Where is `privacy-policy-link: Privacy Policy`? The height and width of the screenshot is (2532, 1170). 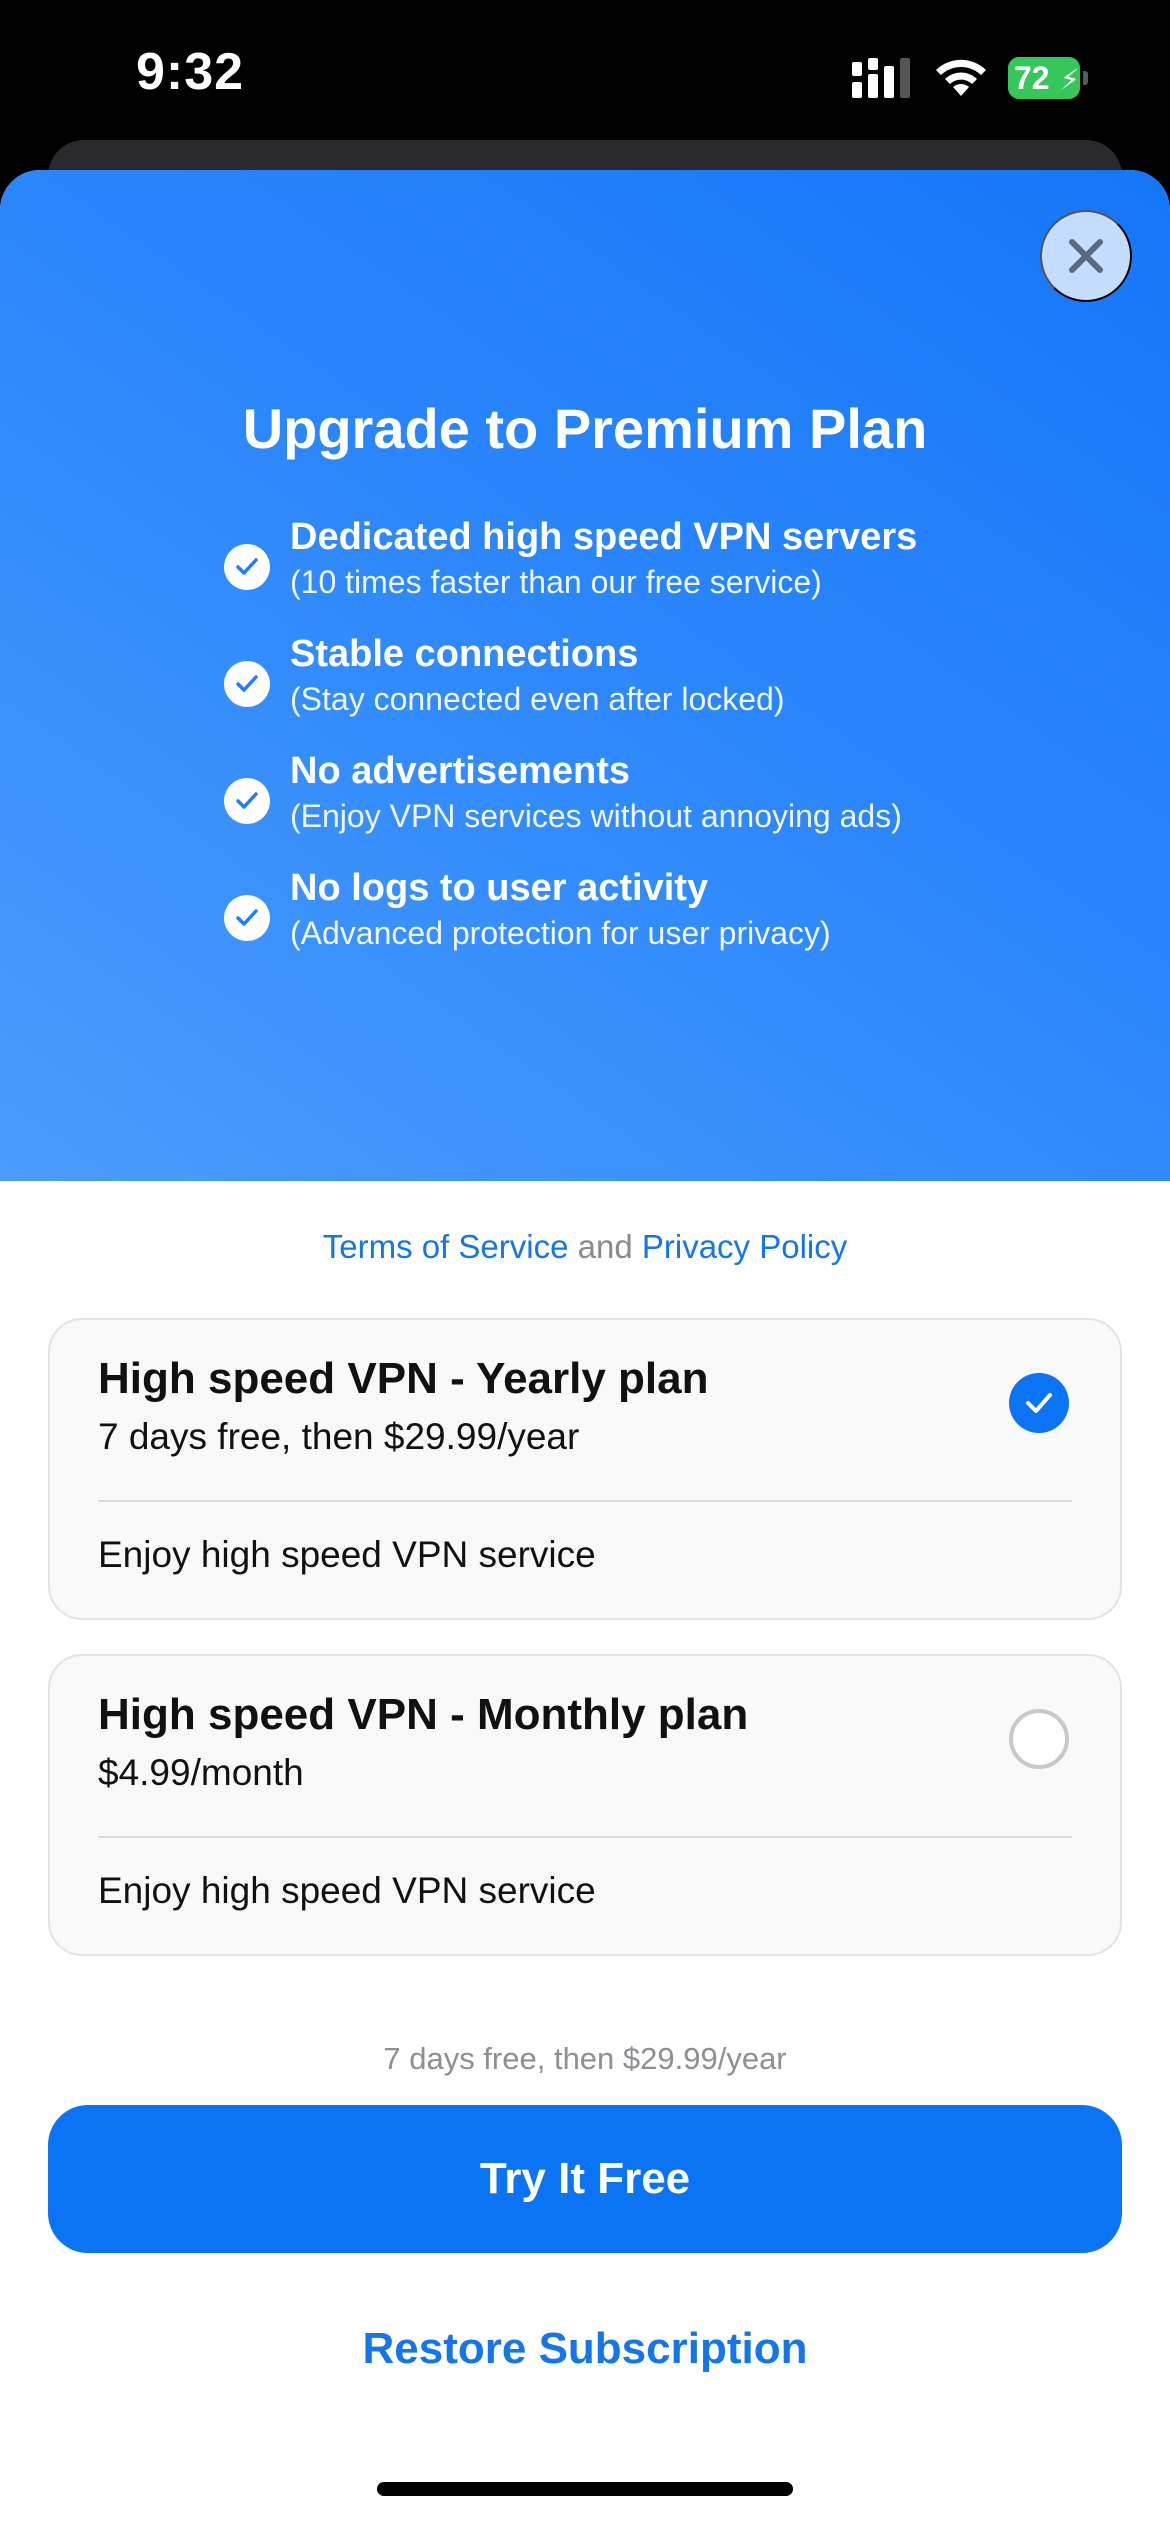
privacy-policy-link: Privacy Policy is located at coordinates (744, 1246).